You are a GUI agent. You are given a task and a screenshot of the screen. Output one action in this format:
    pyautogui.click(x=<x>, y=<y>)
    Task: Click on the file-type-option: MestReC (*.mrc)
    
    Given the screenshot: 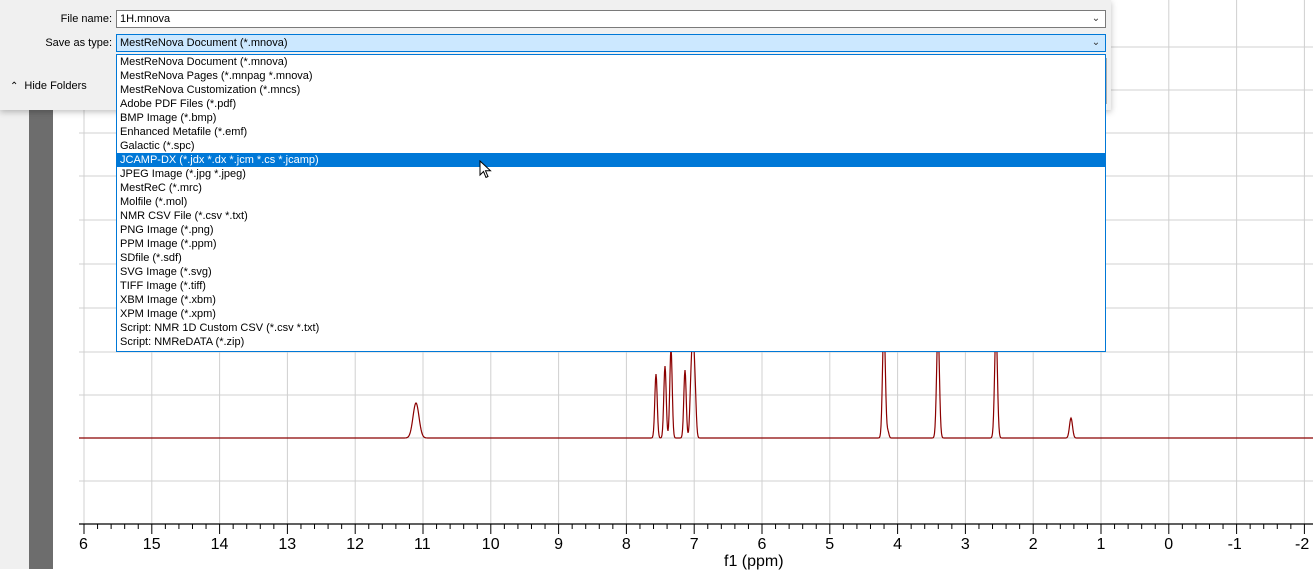 What is the action you would take?
    pyautogui.click(x=611, y=188)
    